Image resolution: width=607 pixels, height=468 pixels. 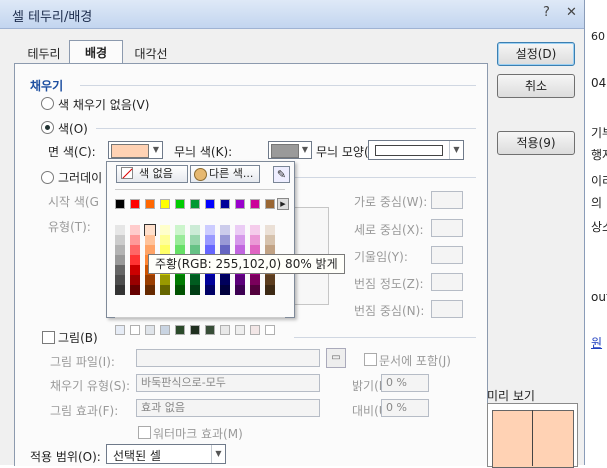 What do you see at coordinates (166, 454) in the screenshot?
I see `scope-combo: 선택된 셀 ▼` at bounding box center [166, 454].